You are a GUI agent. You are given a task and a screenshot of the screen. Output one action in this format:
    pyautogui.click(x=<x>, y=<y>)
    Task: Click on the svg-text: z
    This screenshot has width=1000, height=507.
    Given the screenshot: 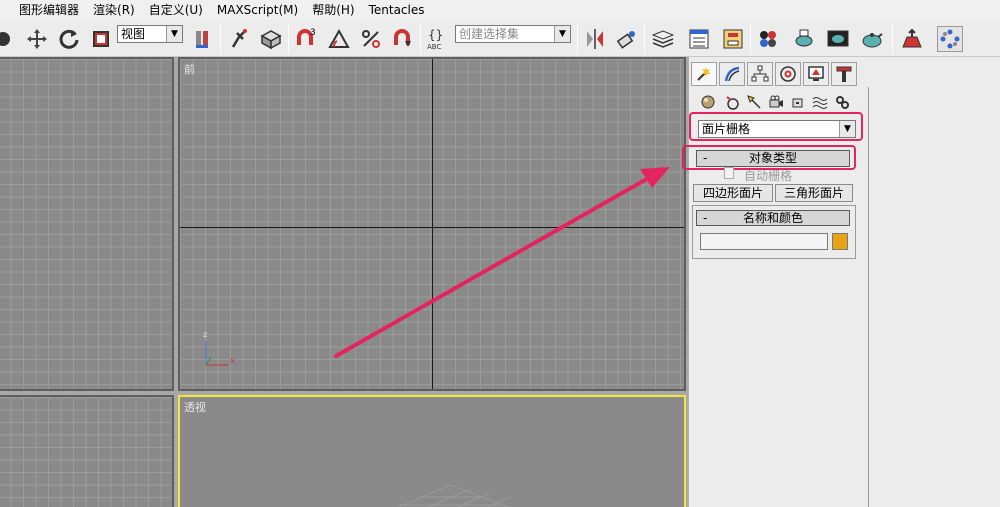 What is the action you would take?
    pyautogui.click(x=205, y=334)
    